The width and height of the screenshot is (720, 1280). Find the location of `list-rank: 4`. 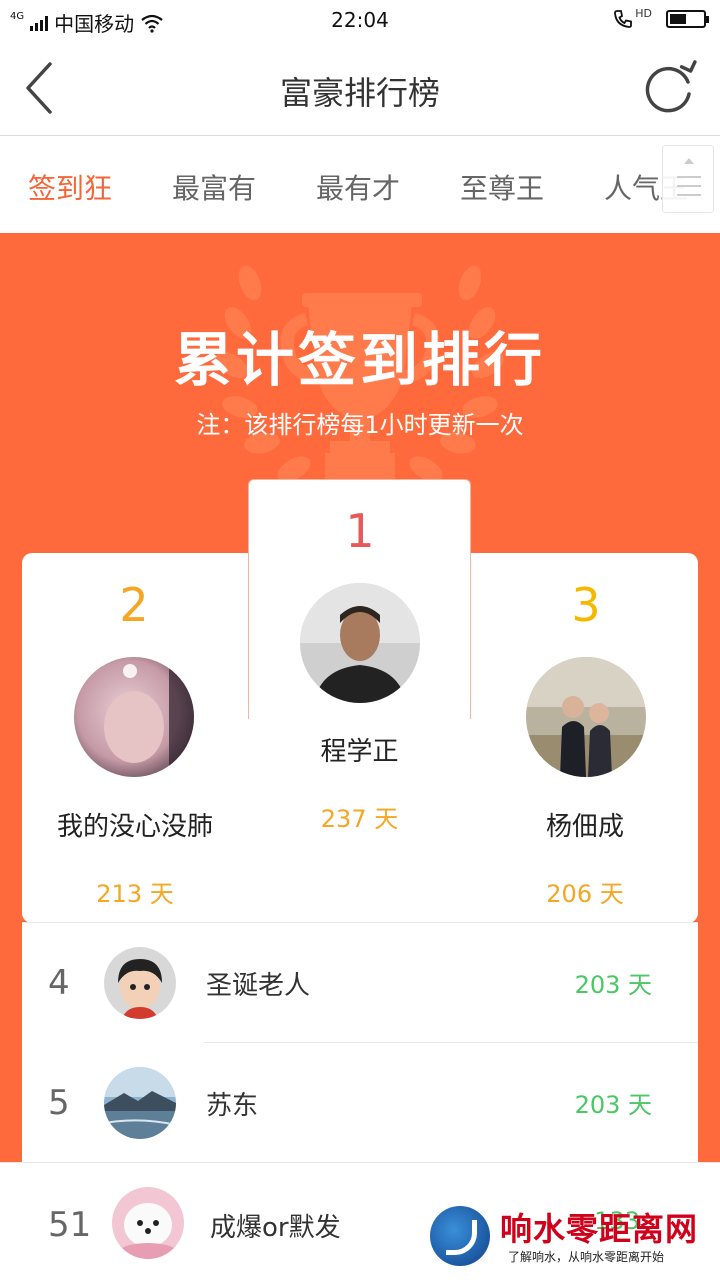

list-rank: 4 is located at coordinates (59, 983).